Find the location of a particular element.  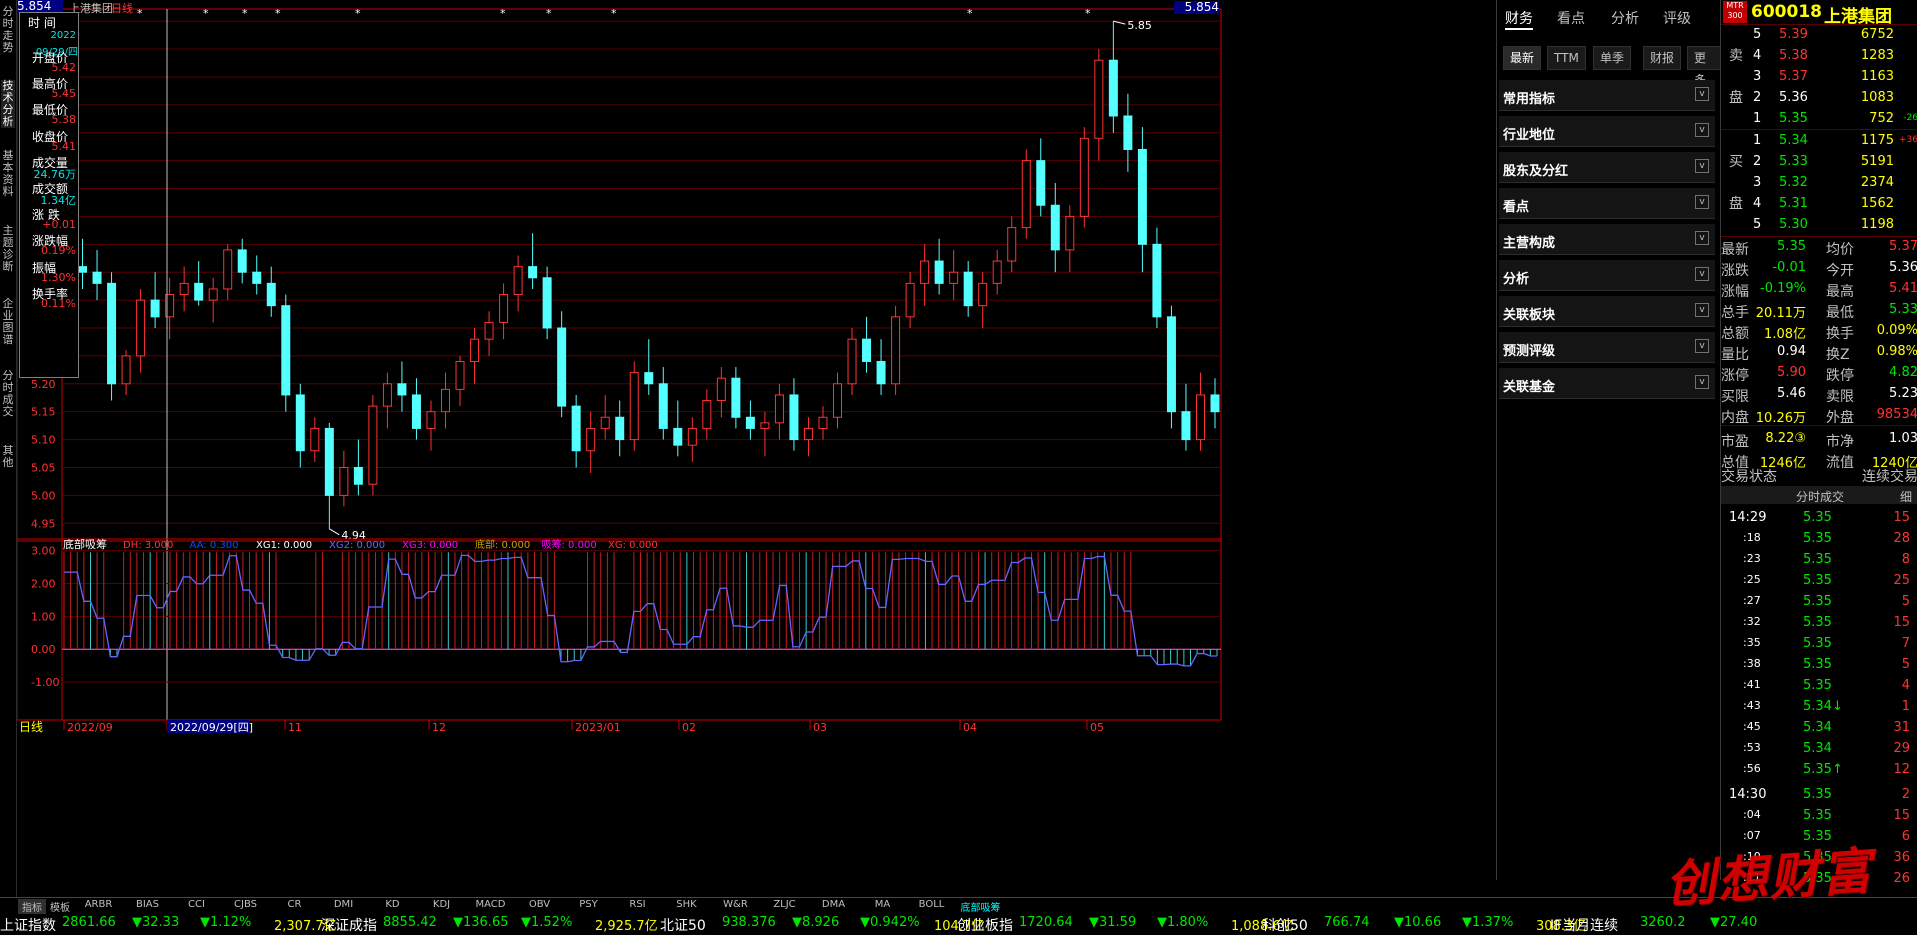

tick-time: :04 is located at coordinates (1752, 814).